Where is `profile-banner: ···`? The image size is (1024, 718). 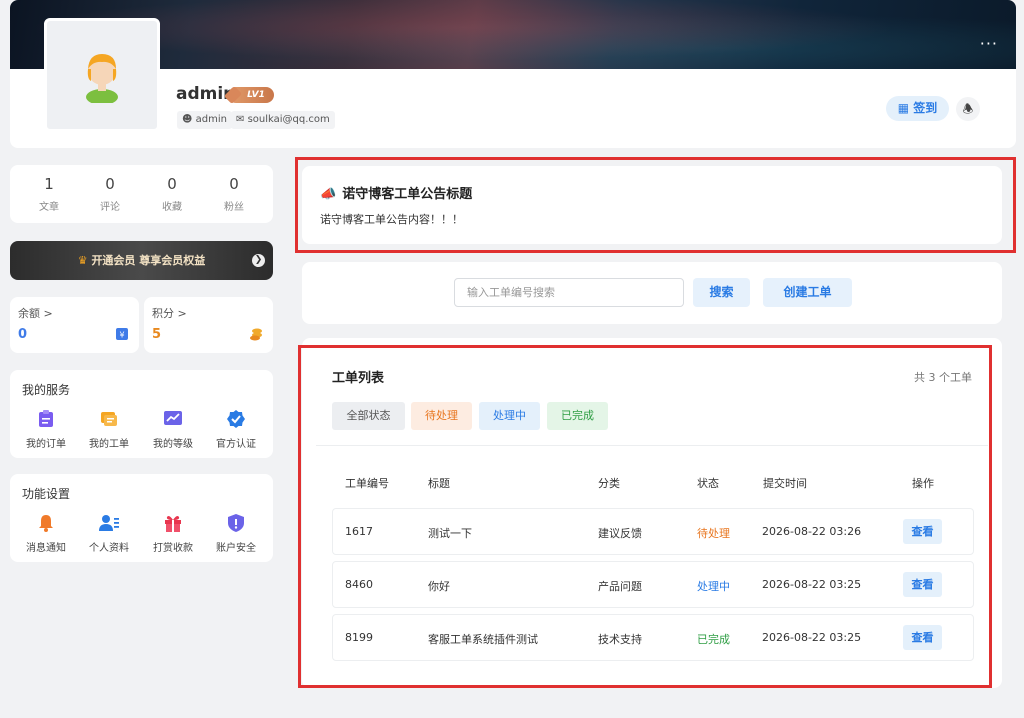 profile-banner: ··· is located at coordinates (513, 34).